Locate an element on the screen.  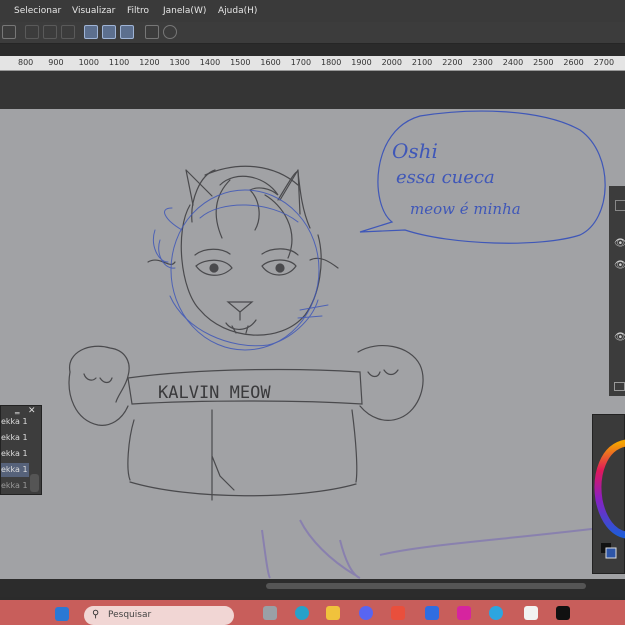
ruler-tick-label: 1100 is located at coordinates (119, 62).